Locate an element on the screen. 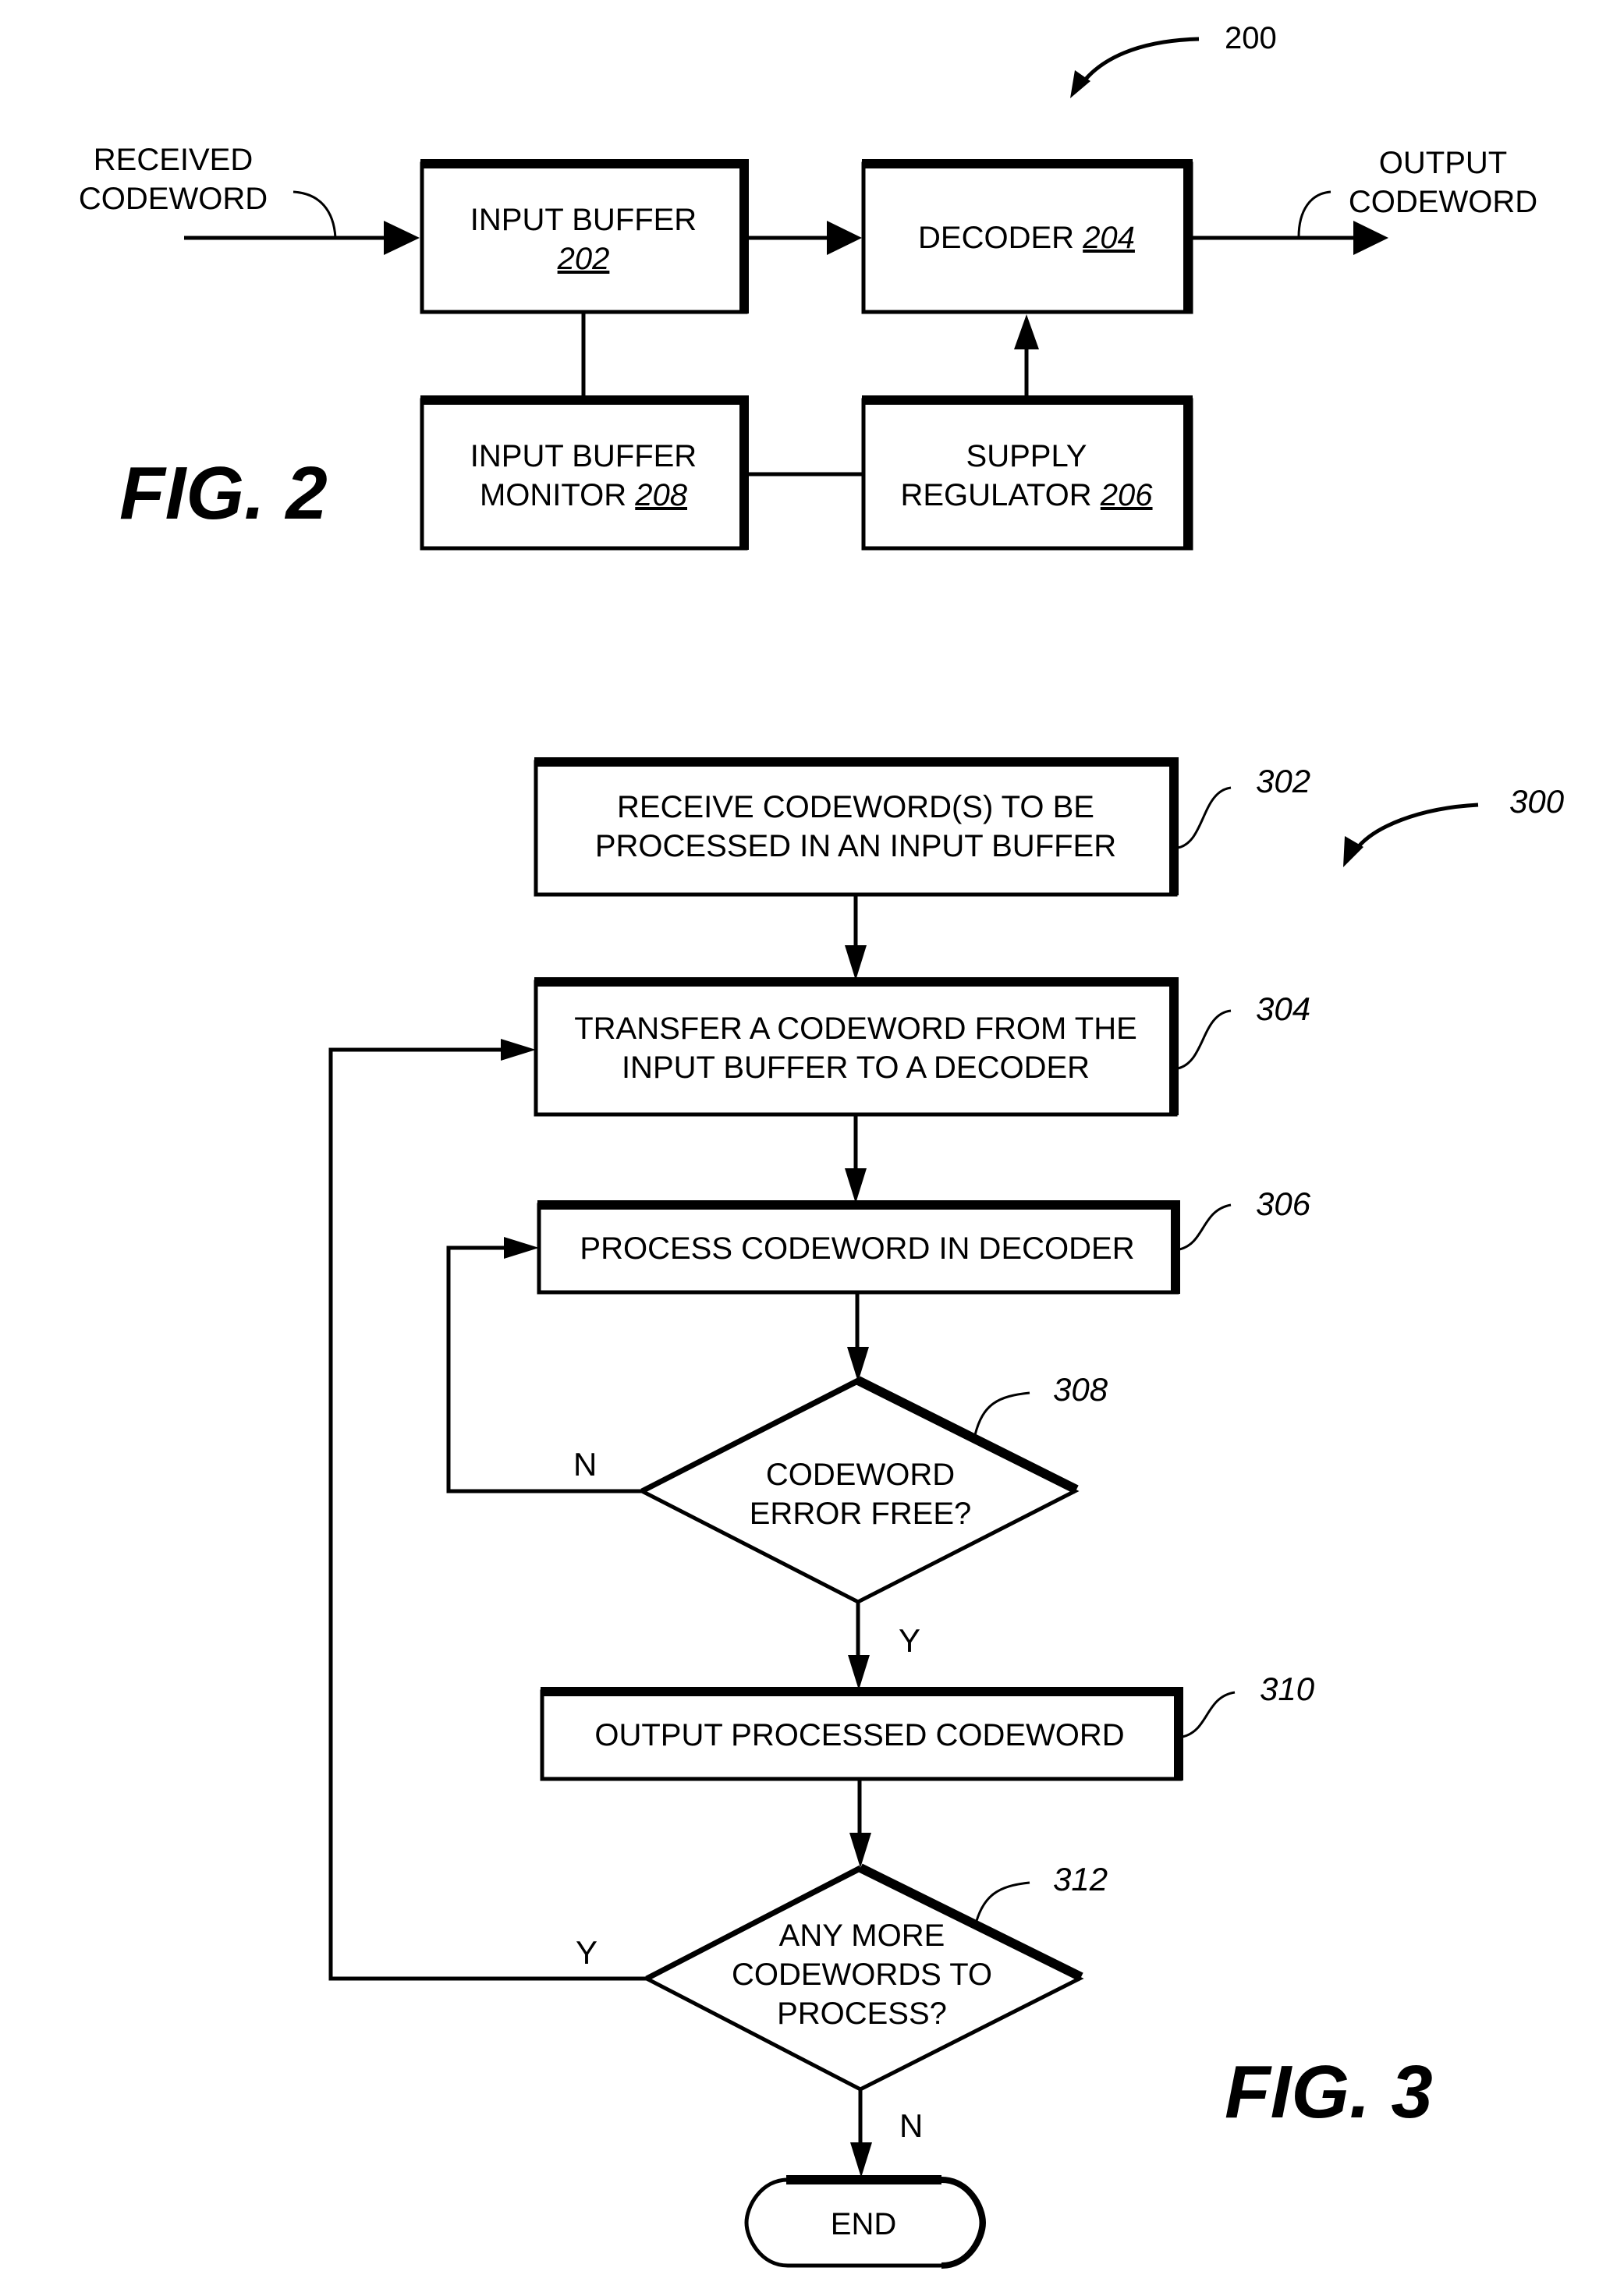 The image size is (1624, 2296). decision-308-ref: 308 is located at coordinates (1080, 1389).